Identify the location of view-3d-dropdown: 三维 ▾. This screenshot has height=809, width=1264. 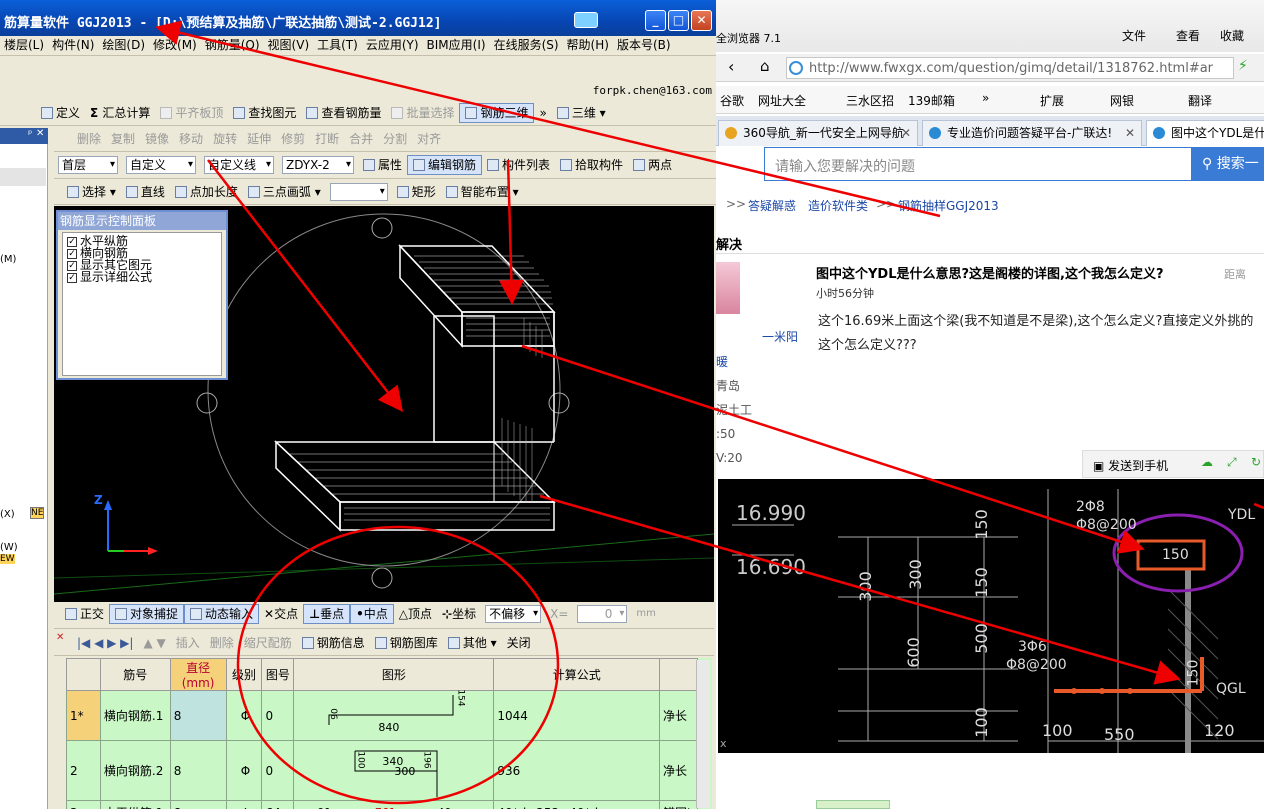
(581, 113).